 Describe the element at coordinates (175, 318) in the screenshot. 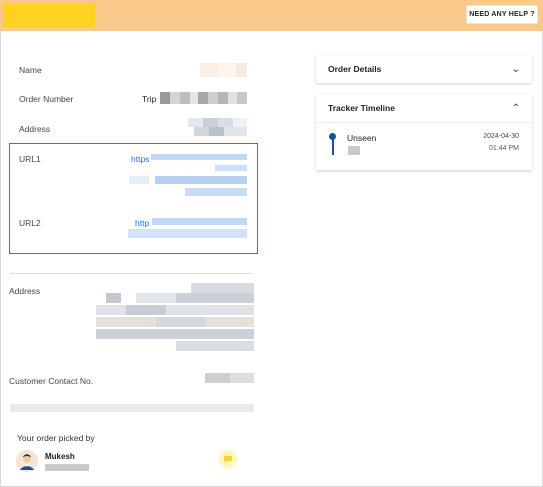

I see `address-2-redacted` at that location.